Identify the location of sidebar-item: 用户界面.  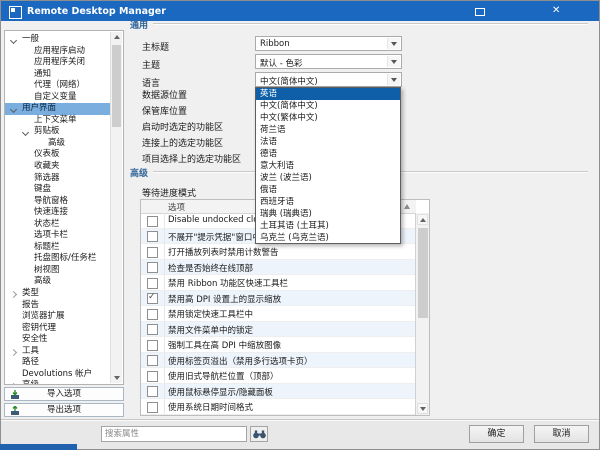
(58, 109).